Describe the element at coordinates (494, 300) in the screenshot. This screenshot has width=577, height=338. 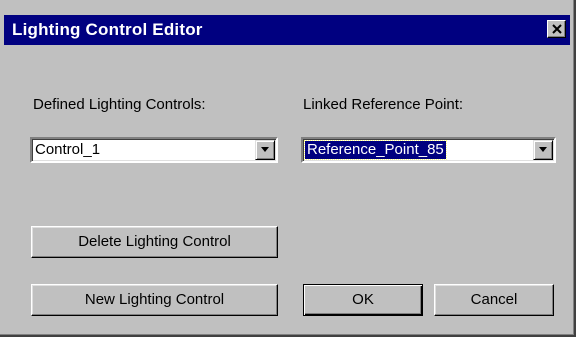
I see `cancel-button: Cancel` at that location.